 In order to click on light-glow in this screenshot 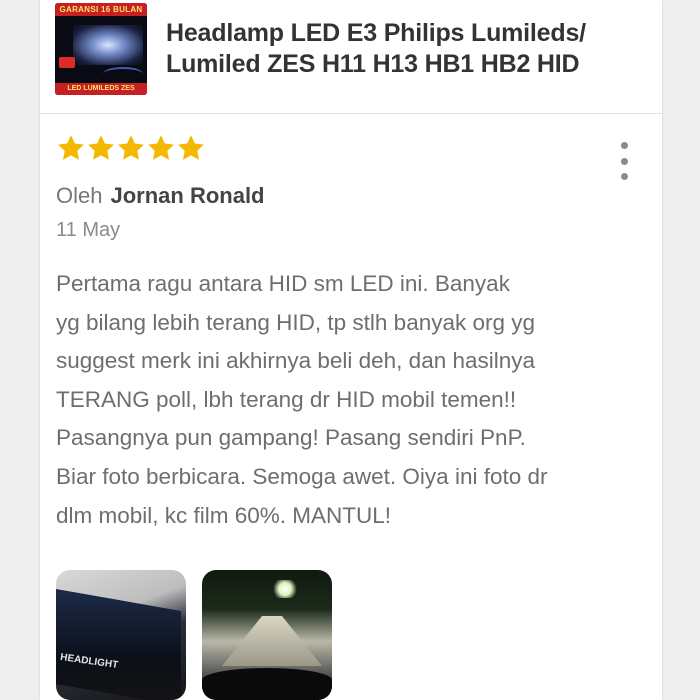, I will do `click(285, 589)`.